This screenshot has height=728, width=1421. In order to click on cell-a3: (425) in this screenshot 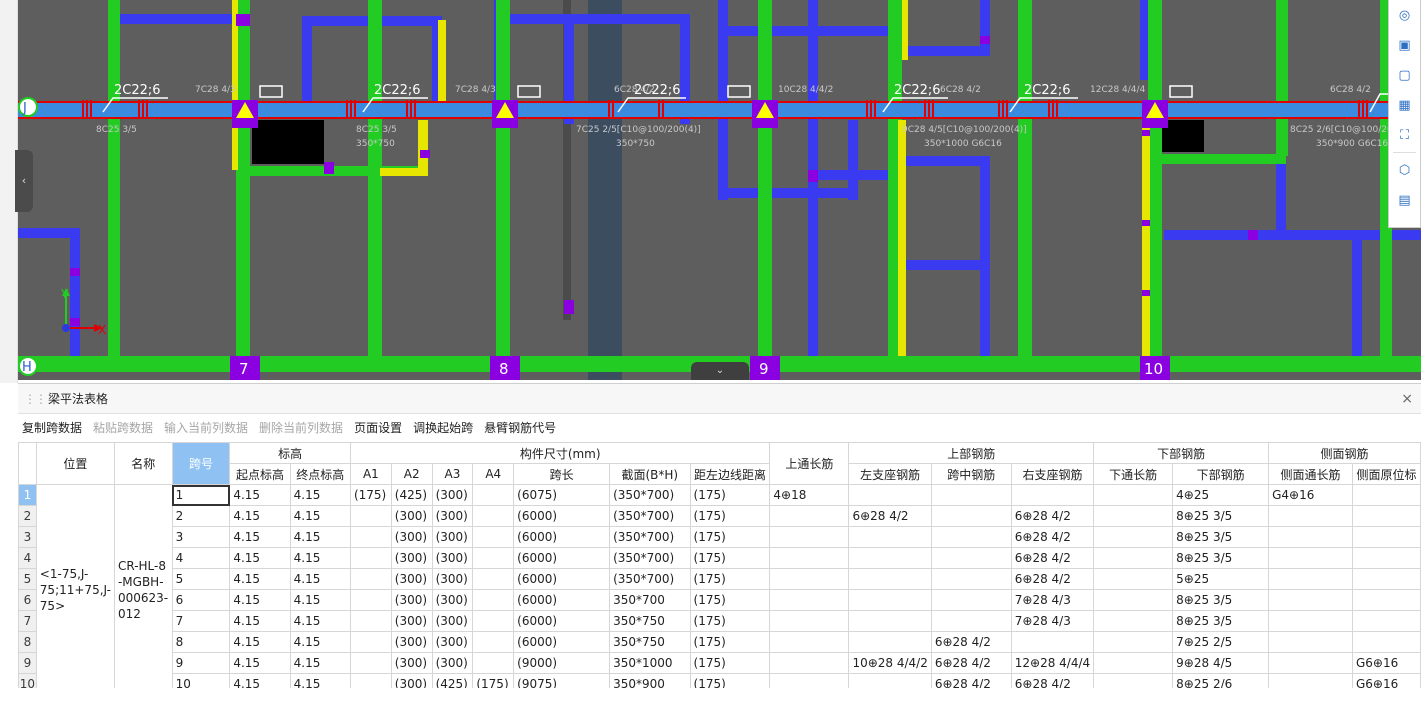, I will do `click(452, 680)`.